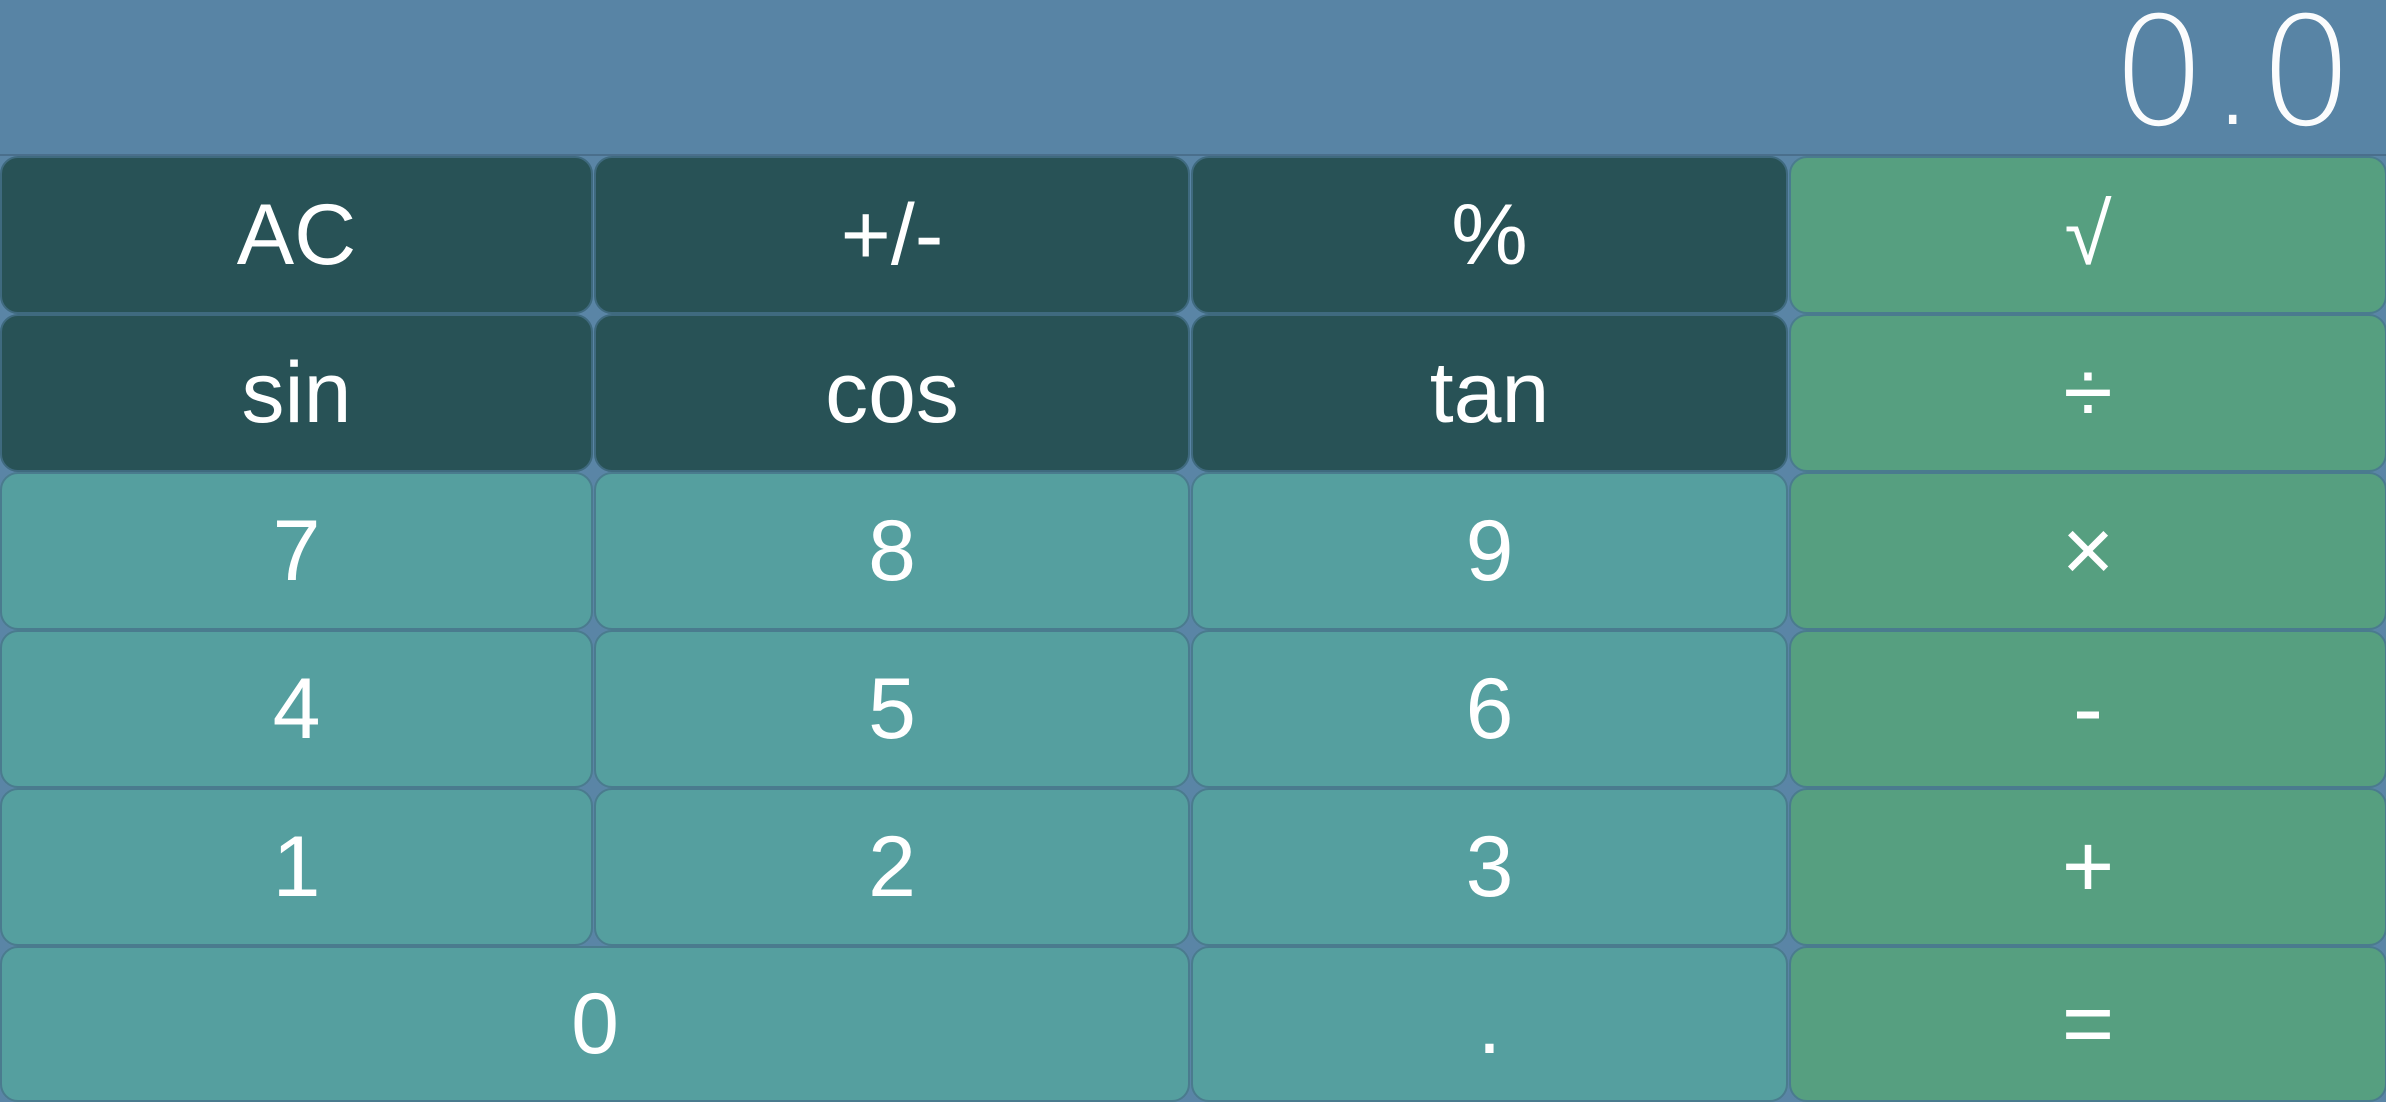 This screenshot has width=2386, height=1102. I want to click on subtract-button: -, so click(2087, 709).